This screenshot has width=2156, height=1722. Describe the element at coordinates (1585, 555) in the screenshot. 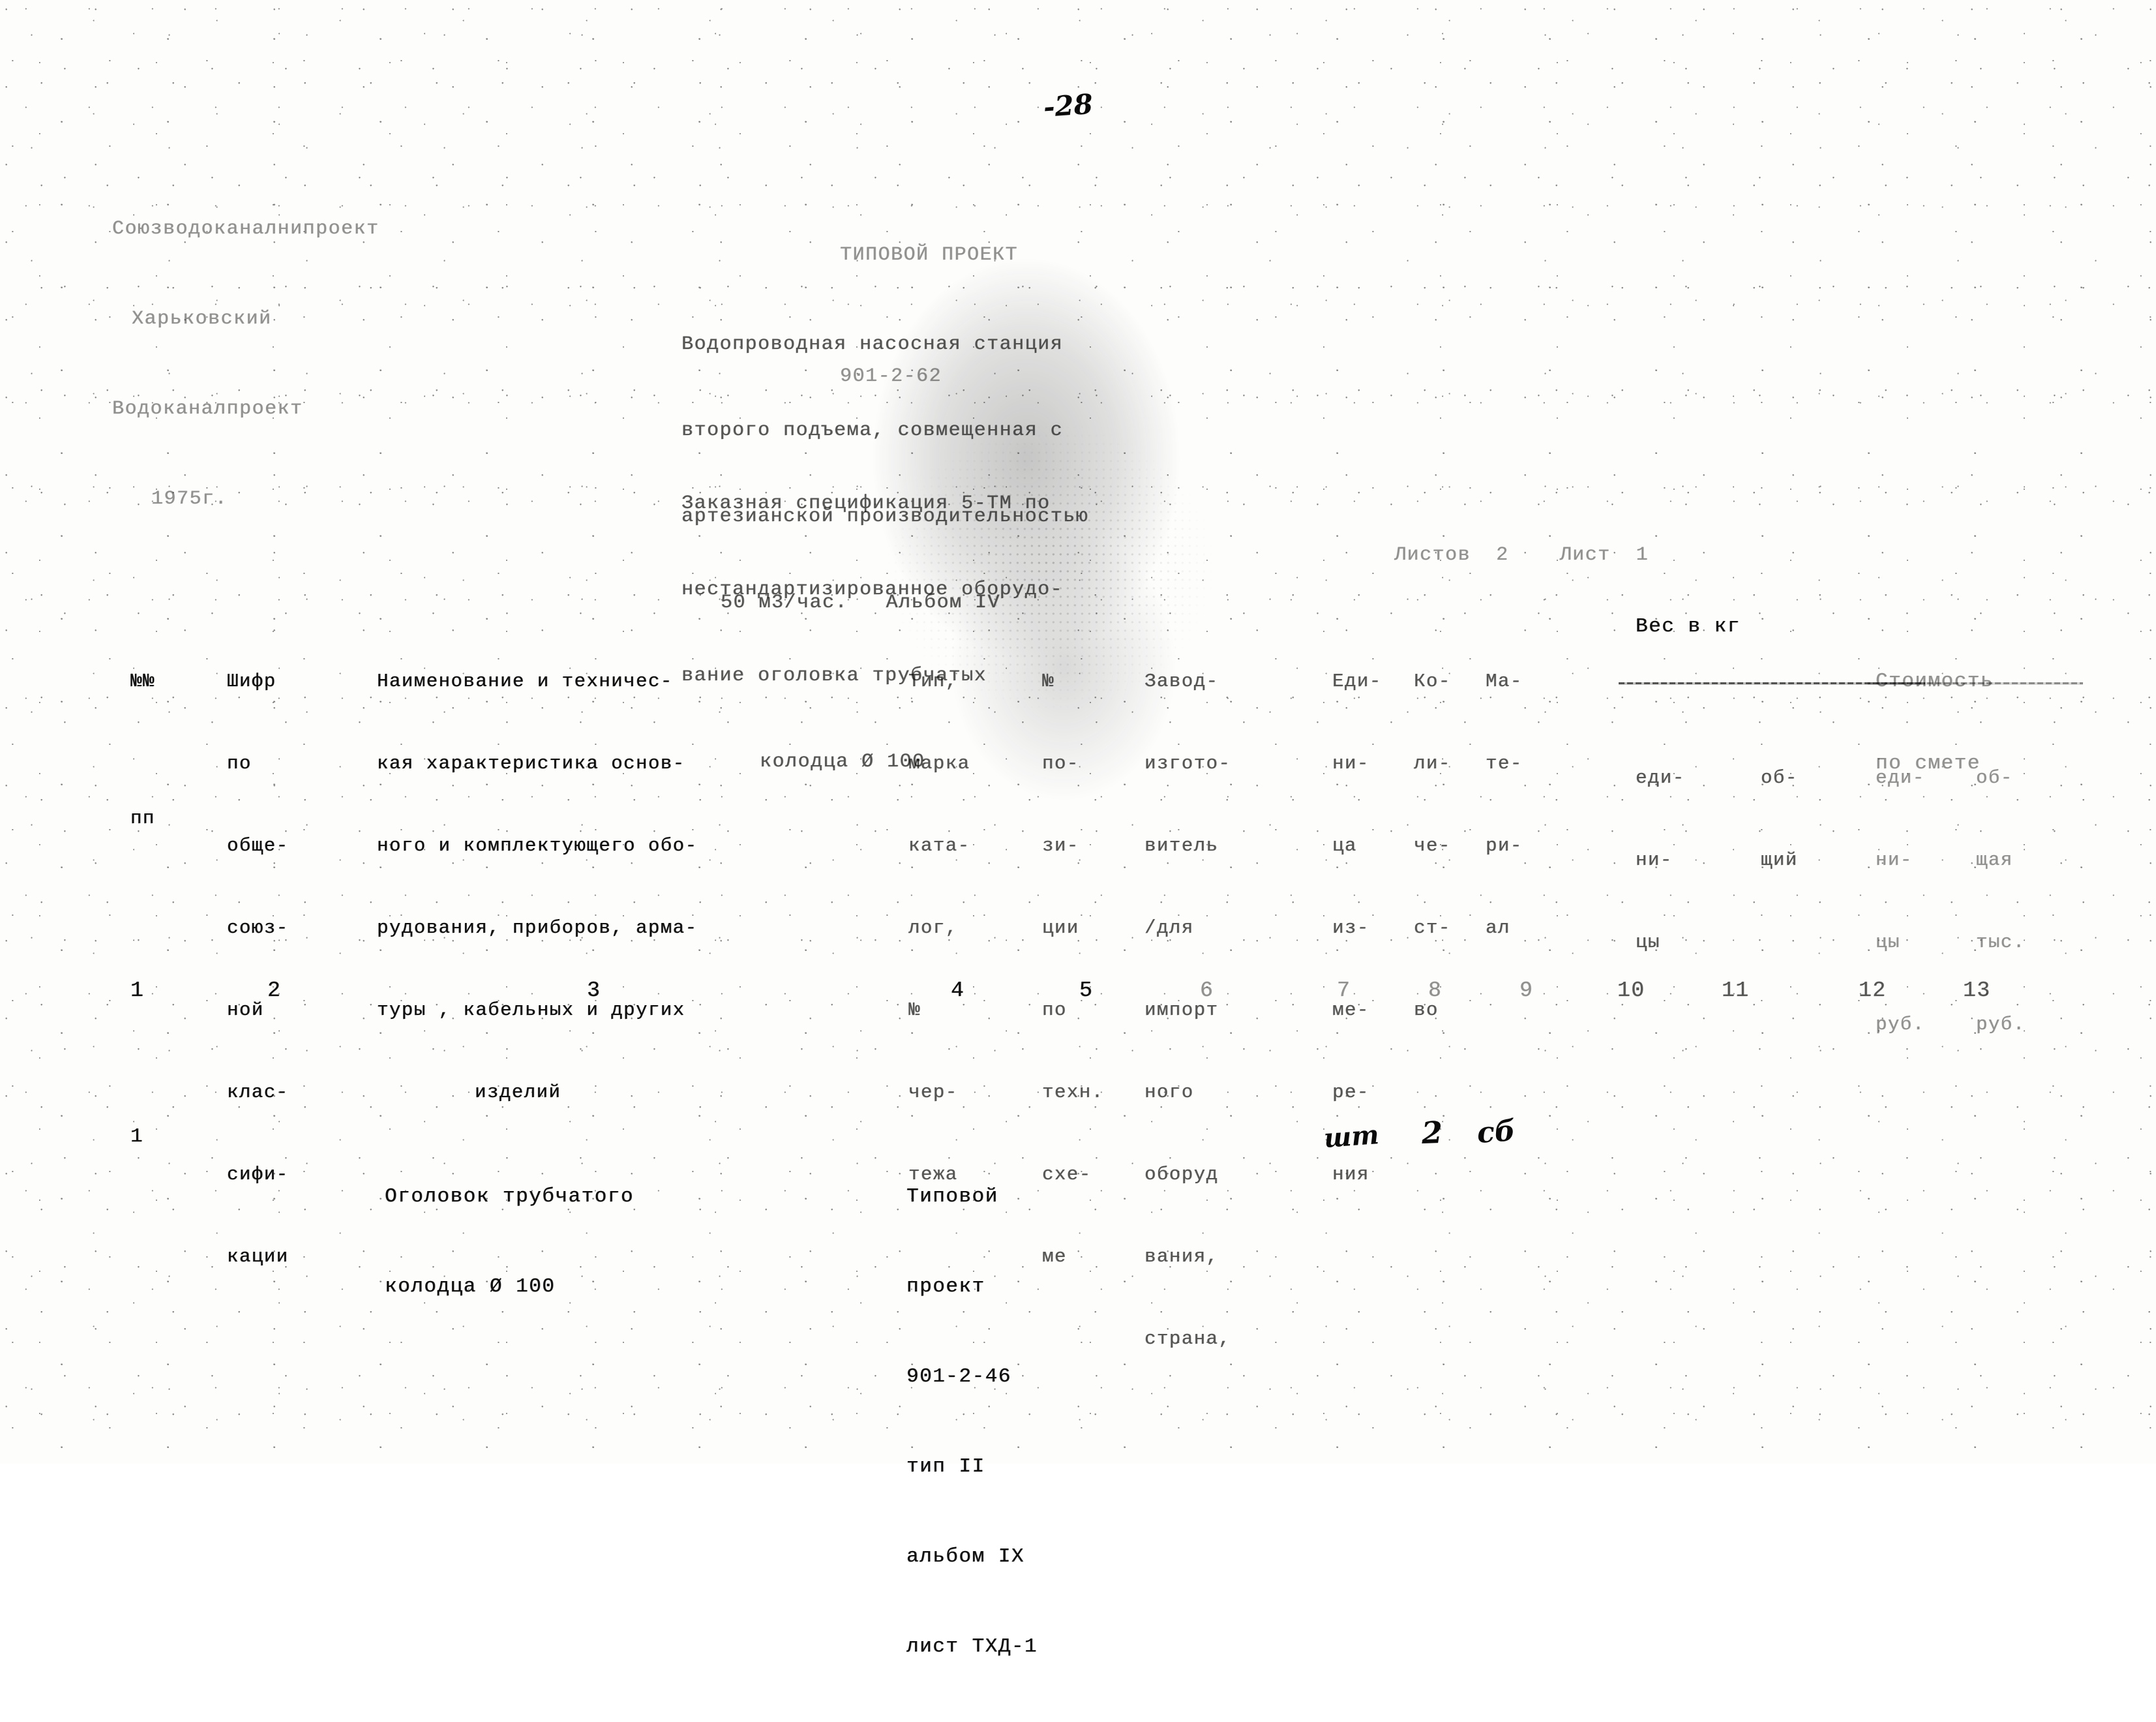

I see `sheet-label: Лист` at that location.